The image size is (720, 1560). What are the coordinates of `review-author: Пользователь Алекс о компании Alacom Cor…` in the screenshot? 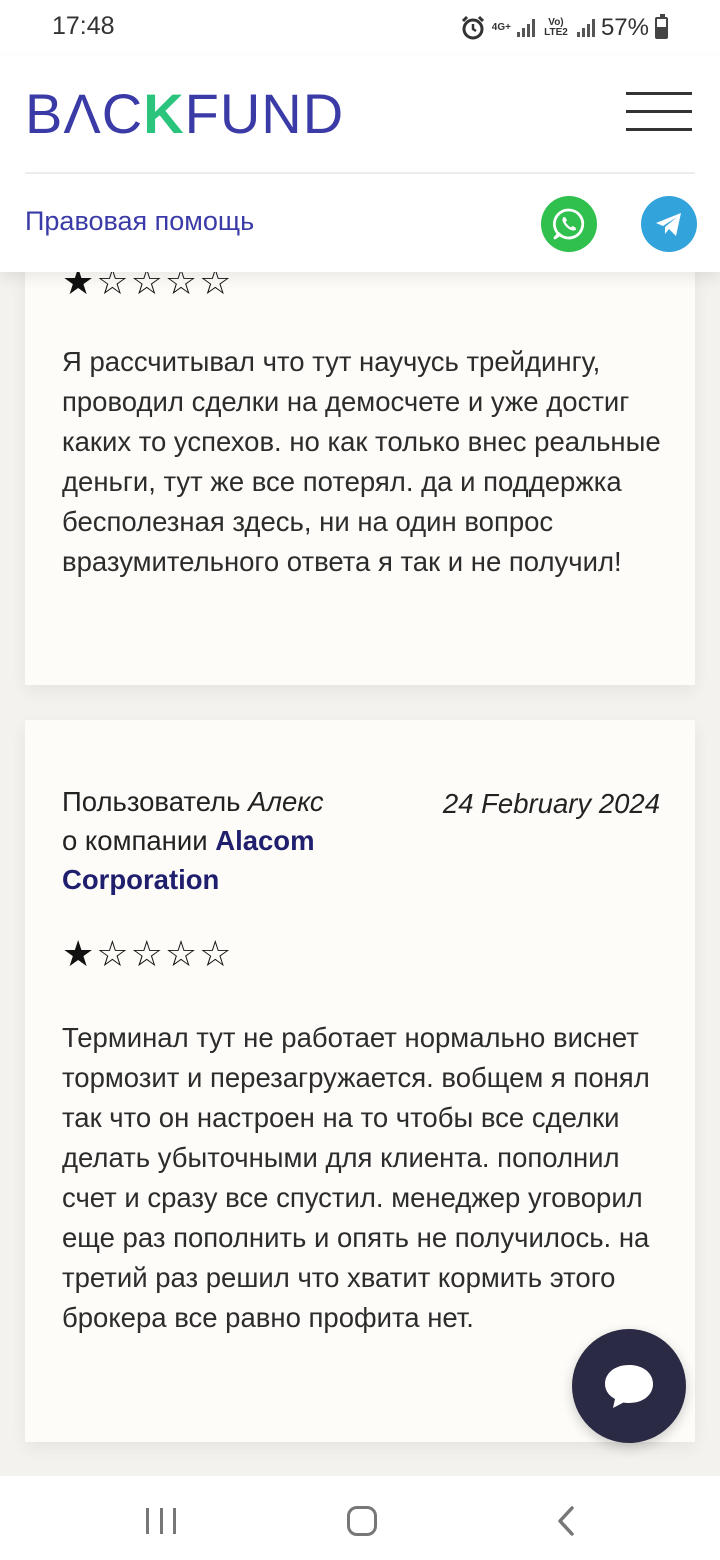 It's located at (222, 840).